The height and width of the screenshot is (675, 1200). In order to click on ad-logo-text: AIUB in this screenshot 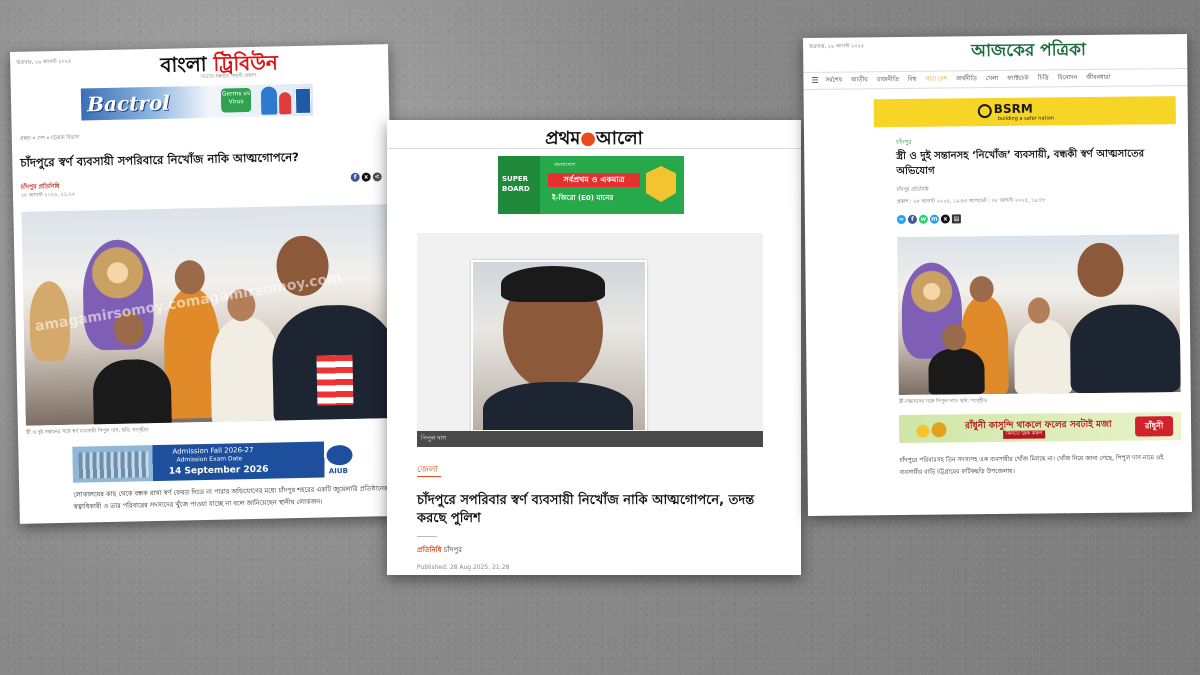, I will do `click(338, 471)`.